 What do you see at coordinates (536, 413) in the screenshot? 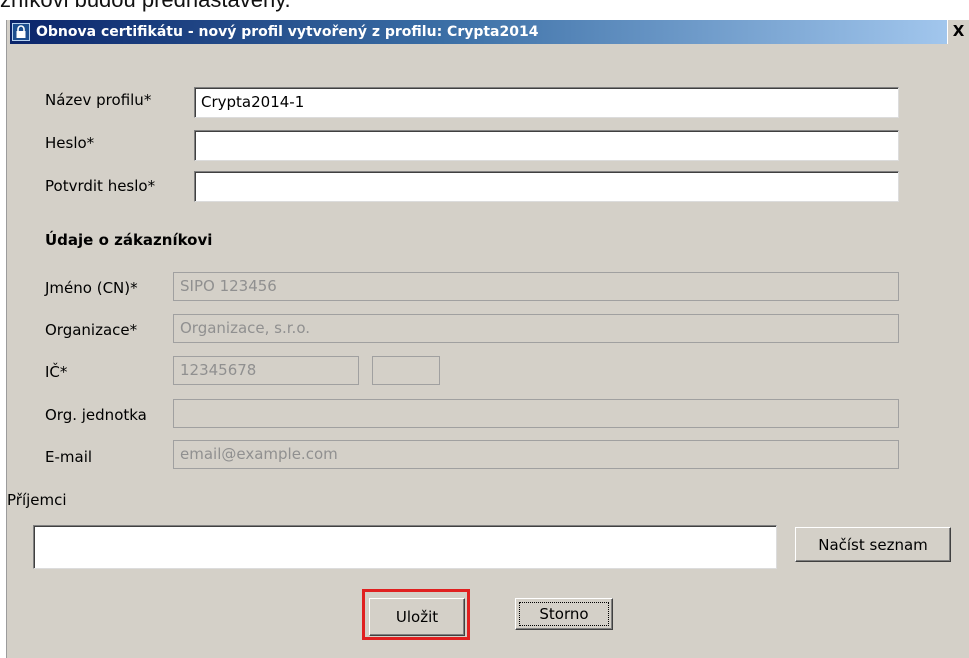
I see `org-unit-field` at bounding box center [536, 413].